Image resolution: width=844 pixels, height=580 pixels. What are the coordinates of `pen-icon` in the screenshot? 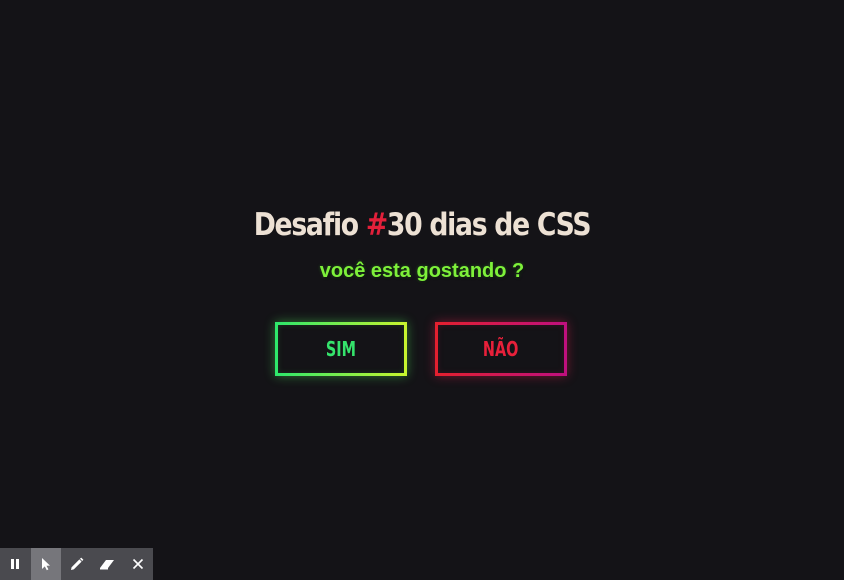 It's located at (77, 563).